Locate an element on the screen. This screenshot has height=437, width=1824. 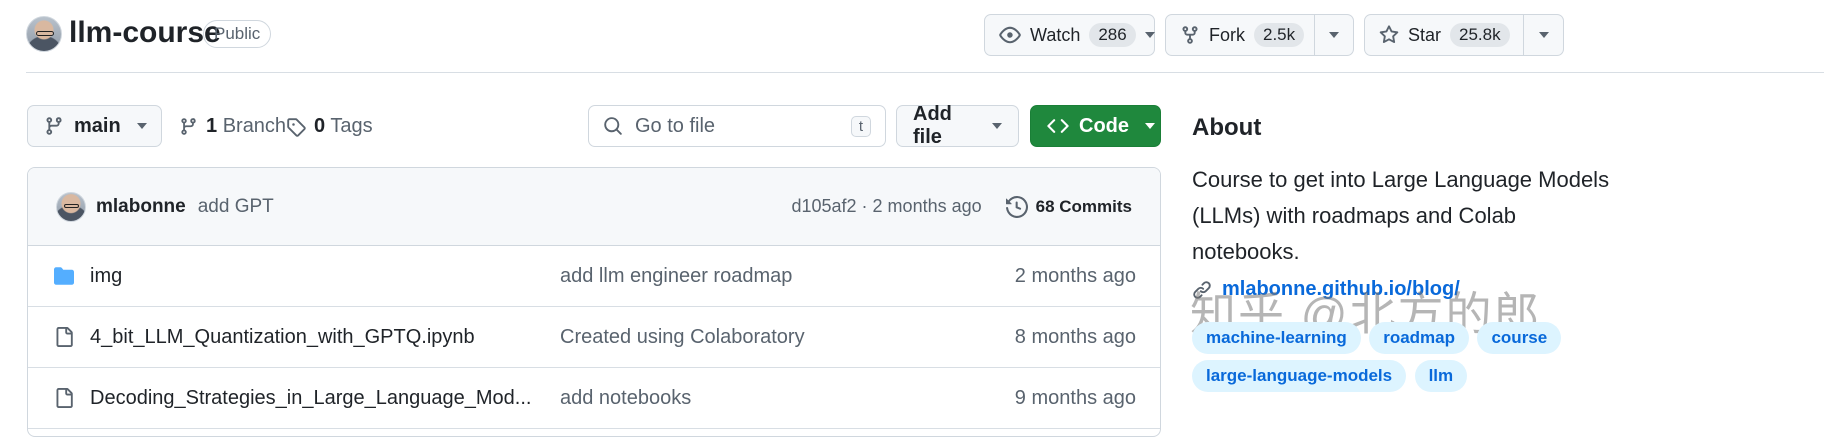
branches-link: 1 Branch is located at coordinates (232, 126).